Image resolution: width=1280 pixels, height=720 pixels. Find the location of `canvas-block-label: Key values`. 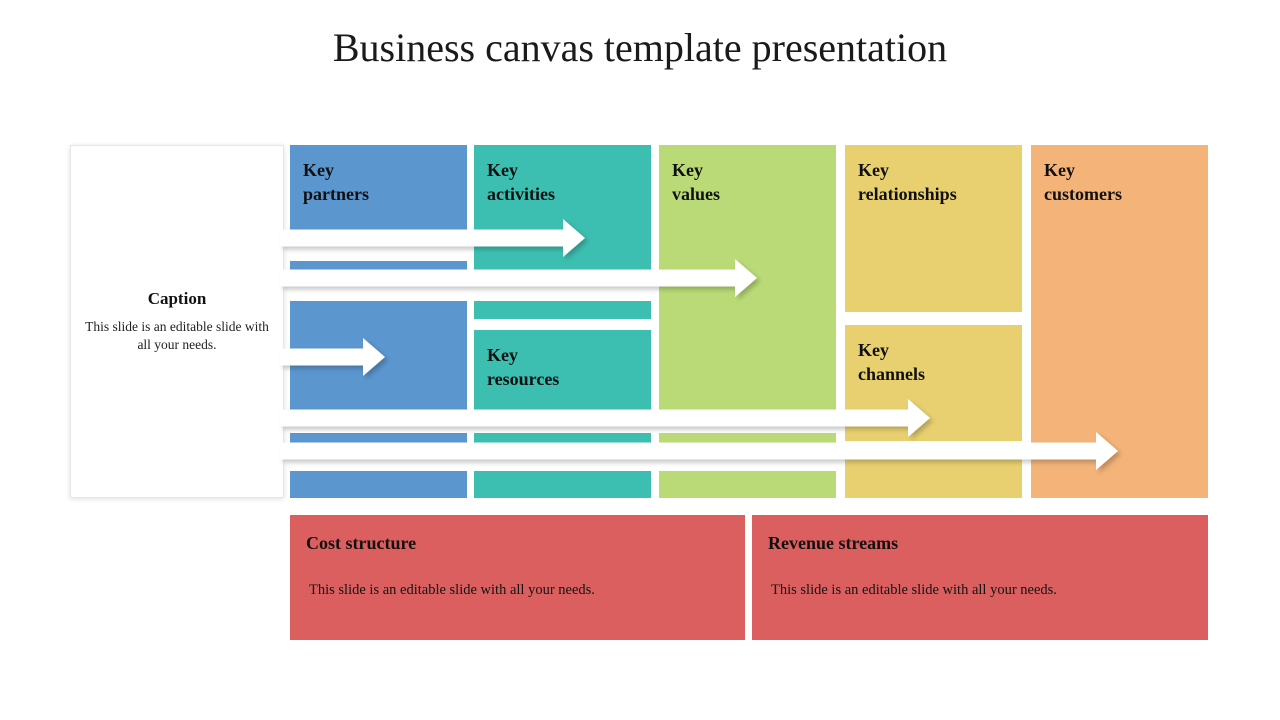

canvas-block-label: Key values is located at coordinates (696, 182).